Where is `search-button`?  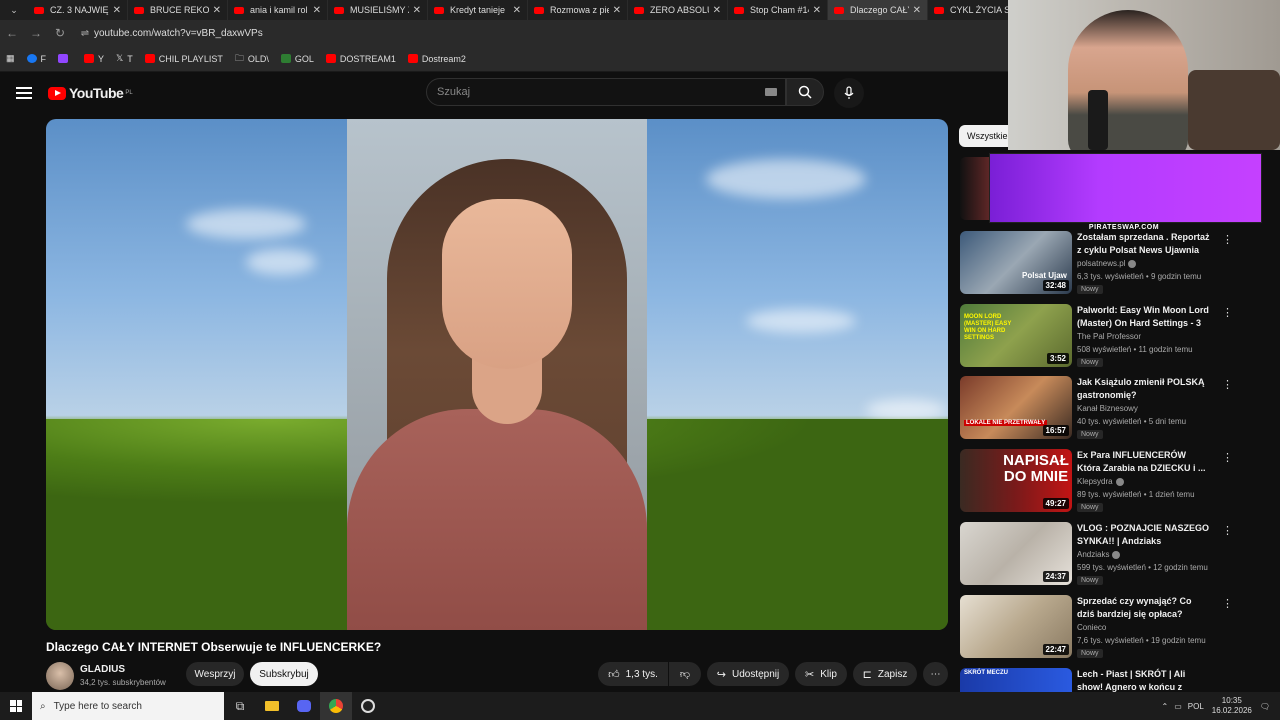
search-button is located at coordinates (805, 92).